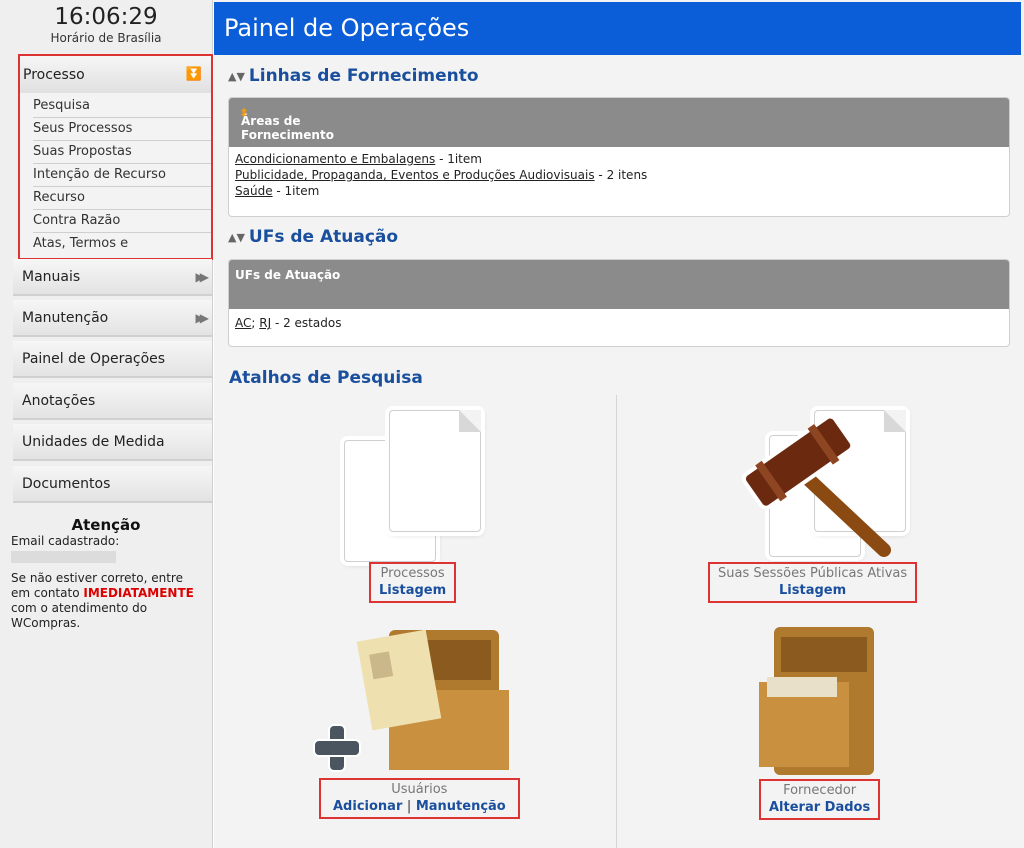 The width and height of the screenshot is (1024, 848). What do you see at coordinates (619, 122) in the screenshot?
I see `panel-linhas-header: Áreas de Fornecimento ⬍` at bounding box center [619, 122].